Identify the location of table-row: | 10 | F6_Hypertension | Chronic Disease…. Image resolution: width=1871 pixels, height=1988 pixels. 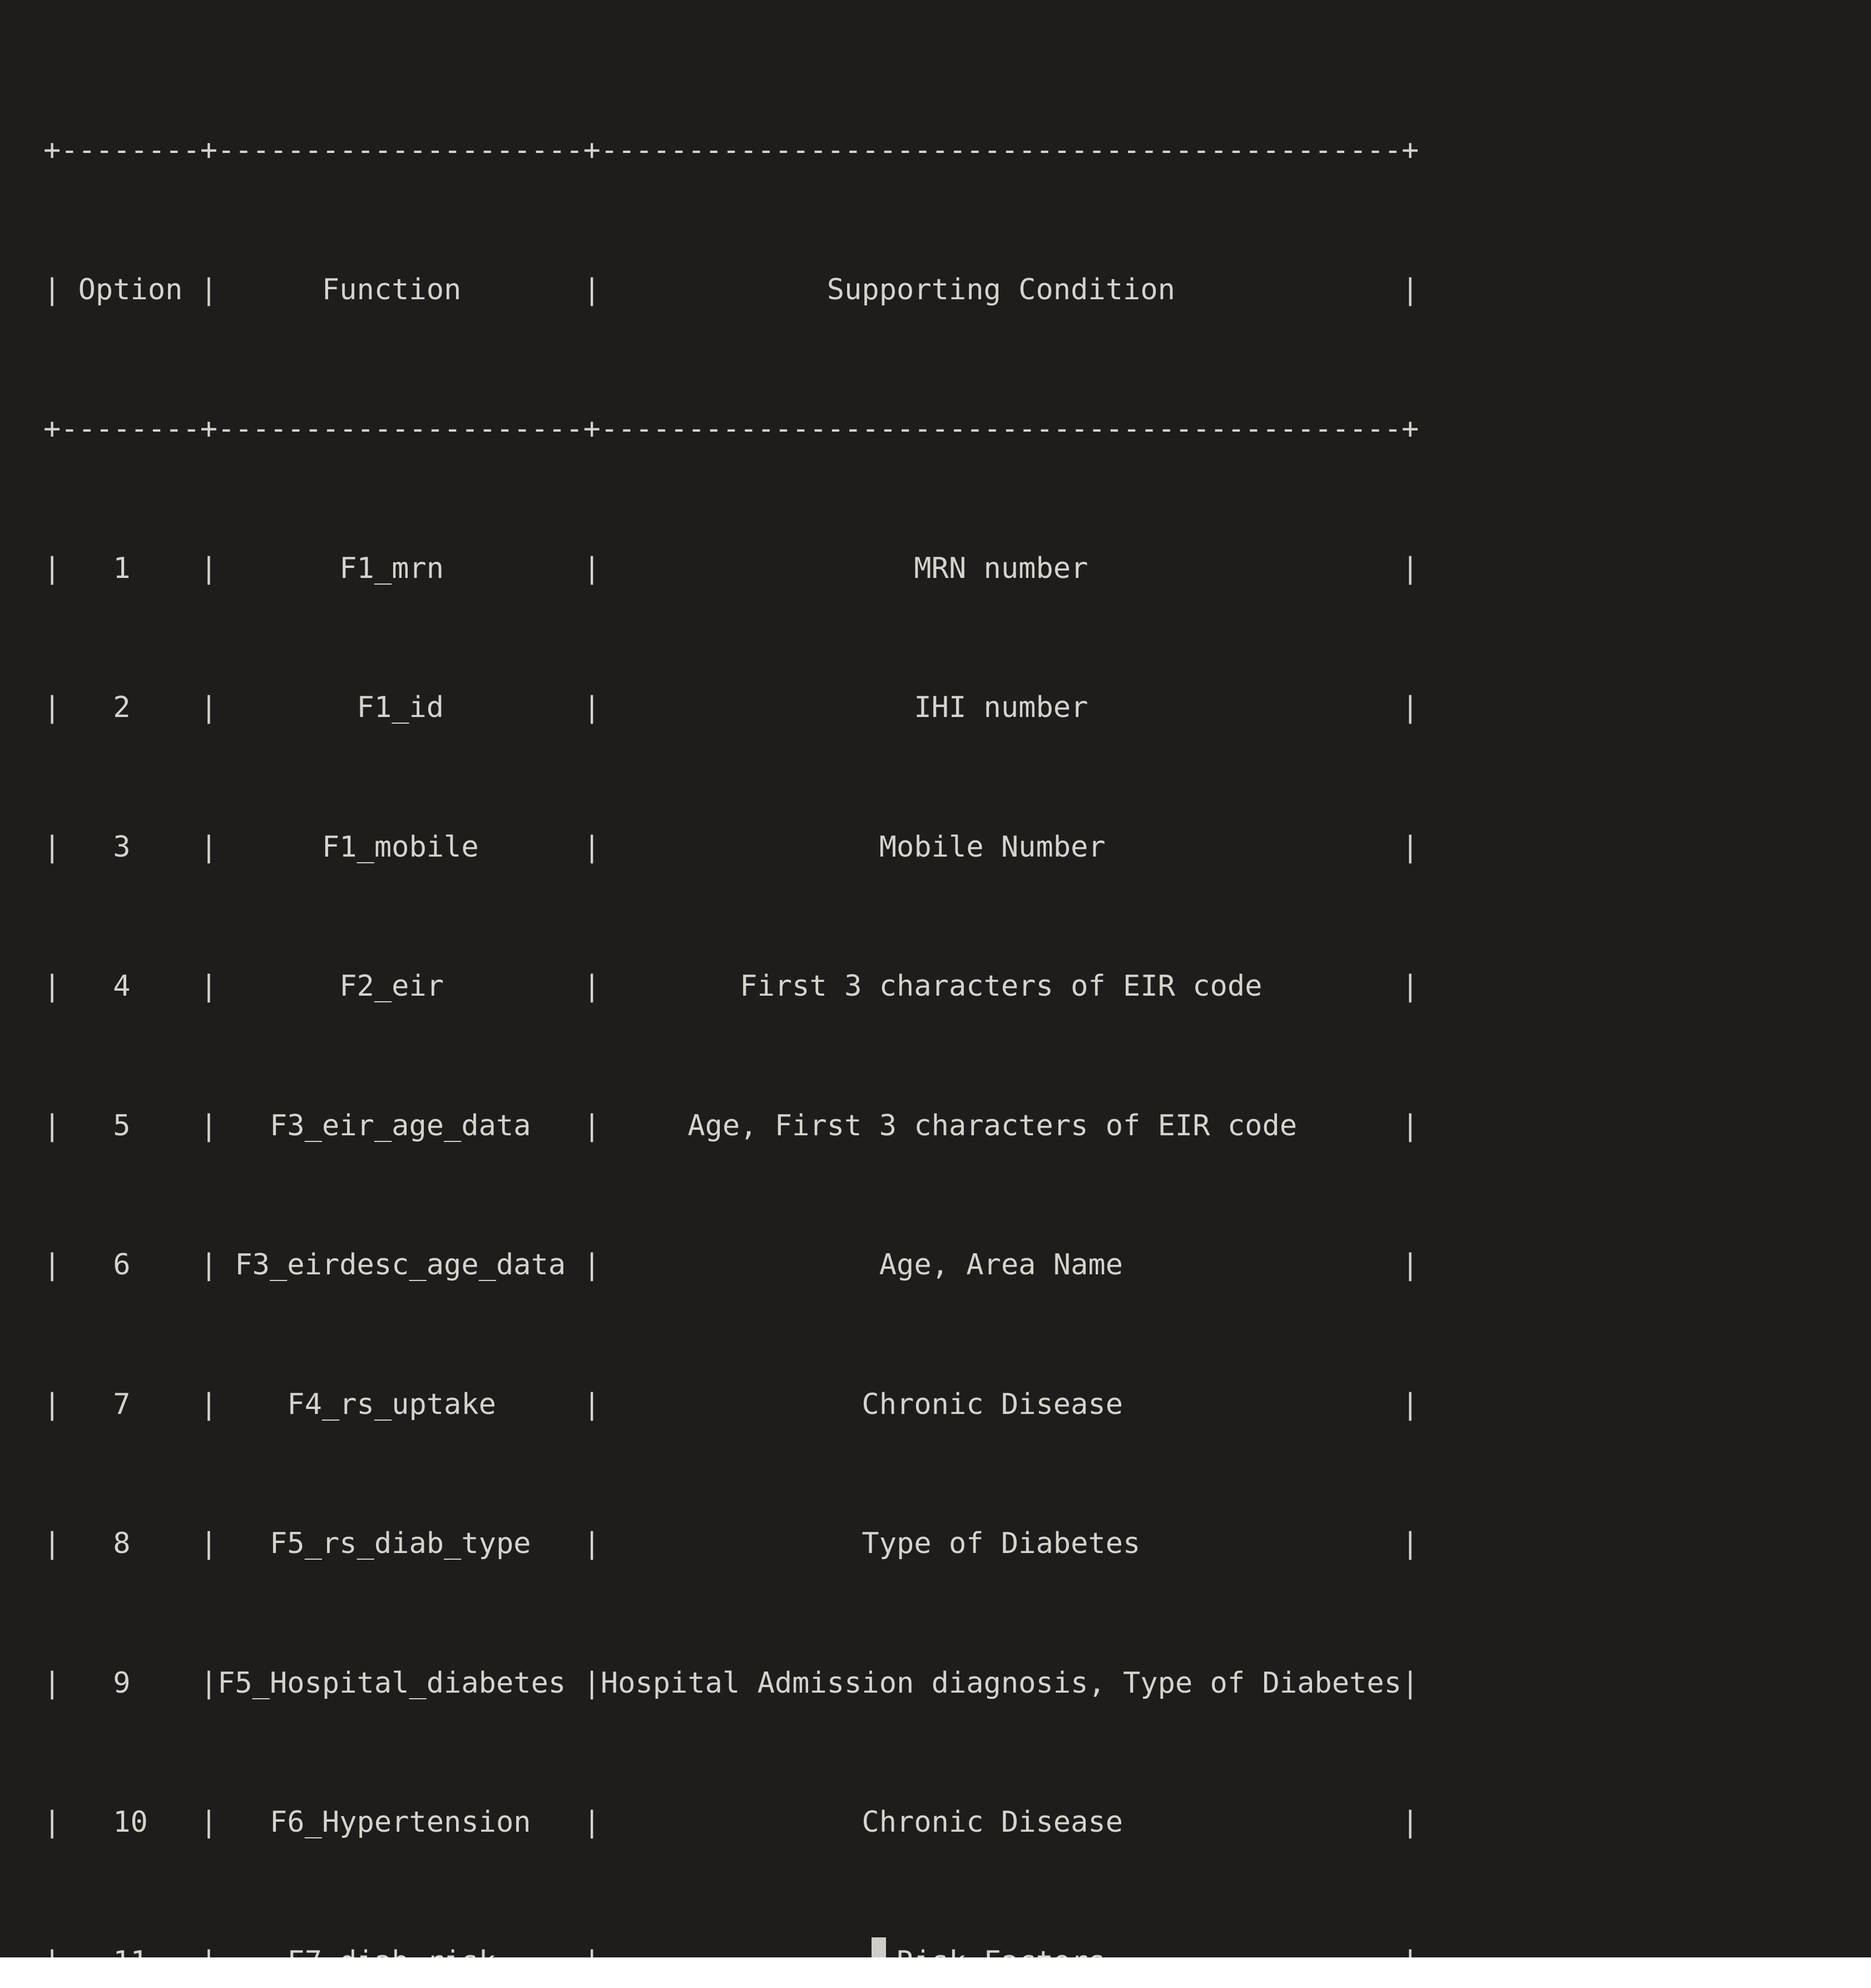
(731, 1822).